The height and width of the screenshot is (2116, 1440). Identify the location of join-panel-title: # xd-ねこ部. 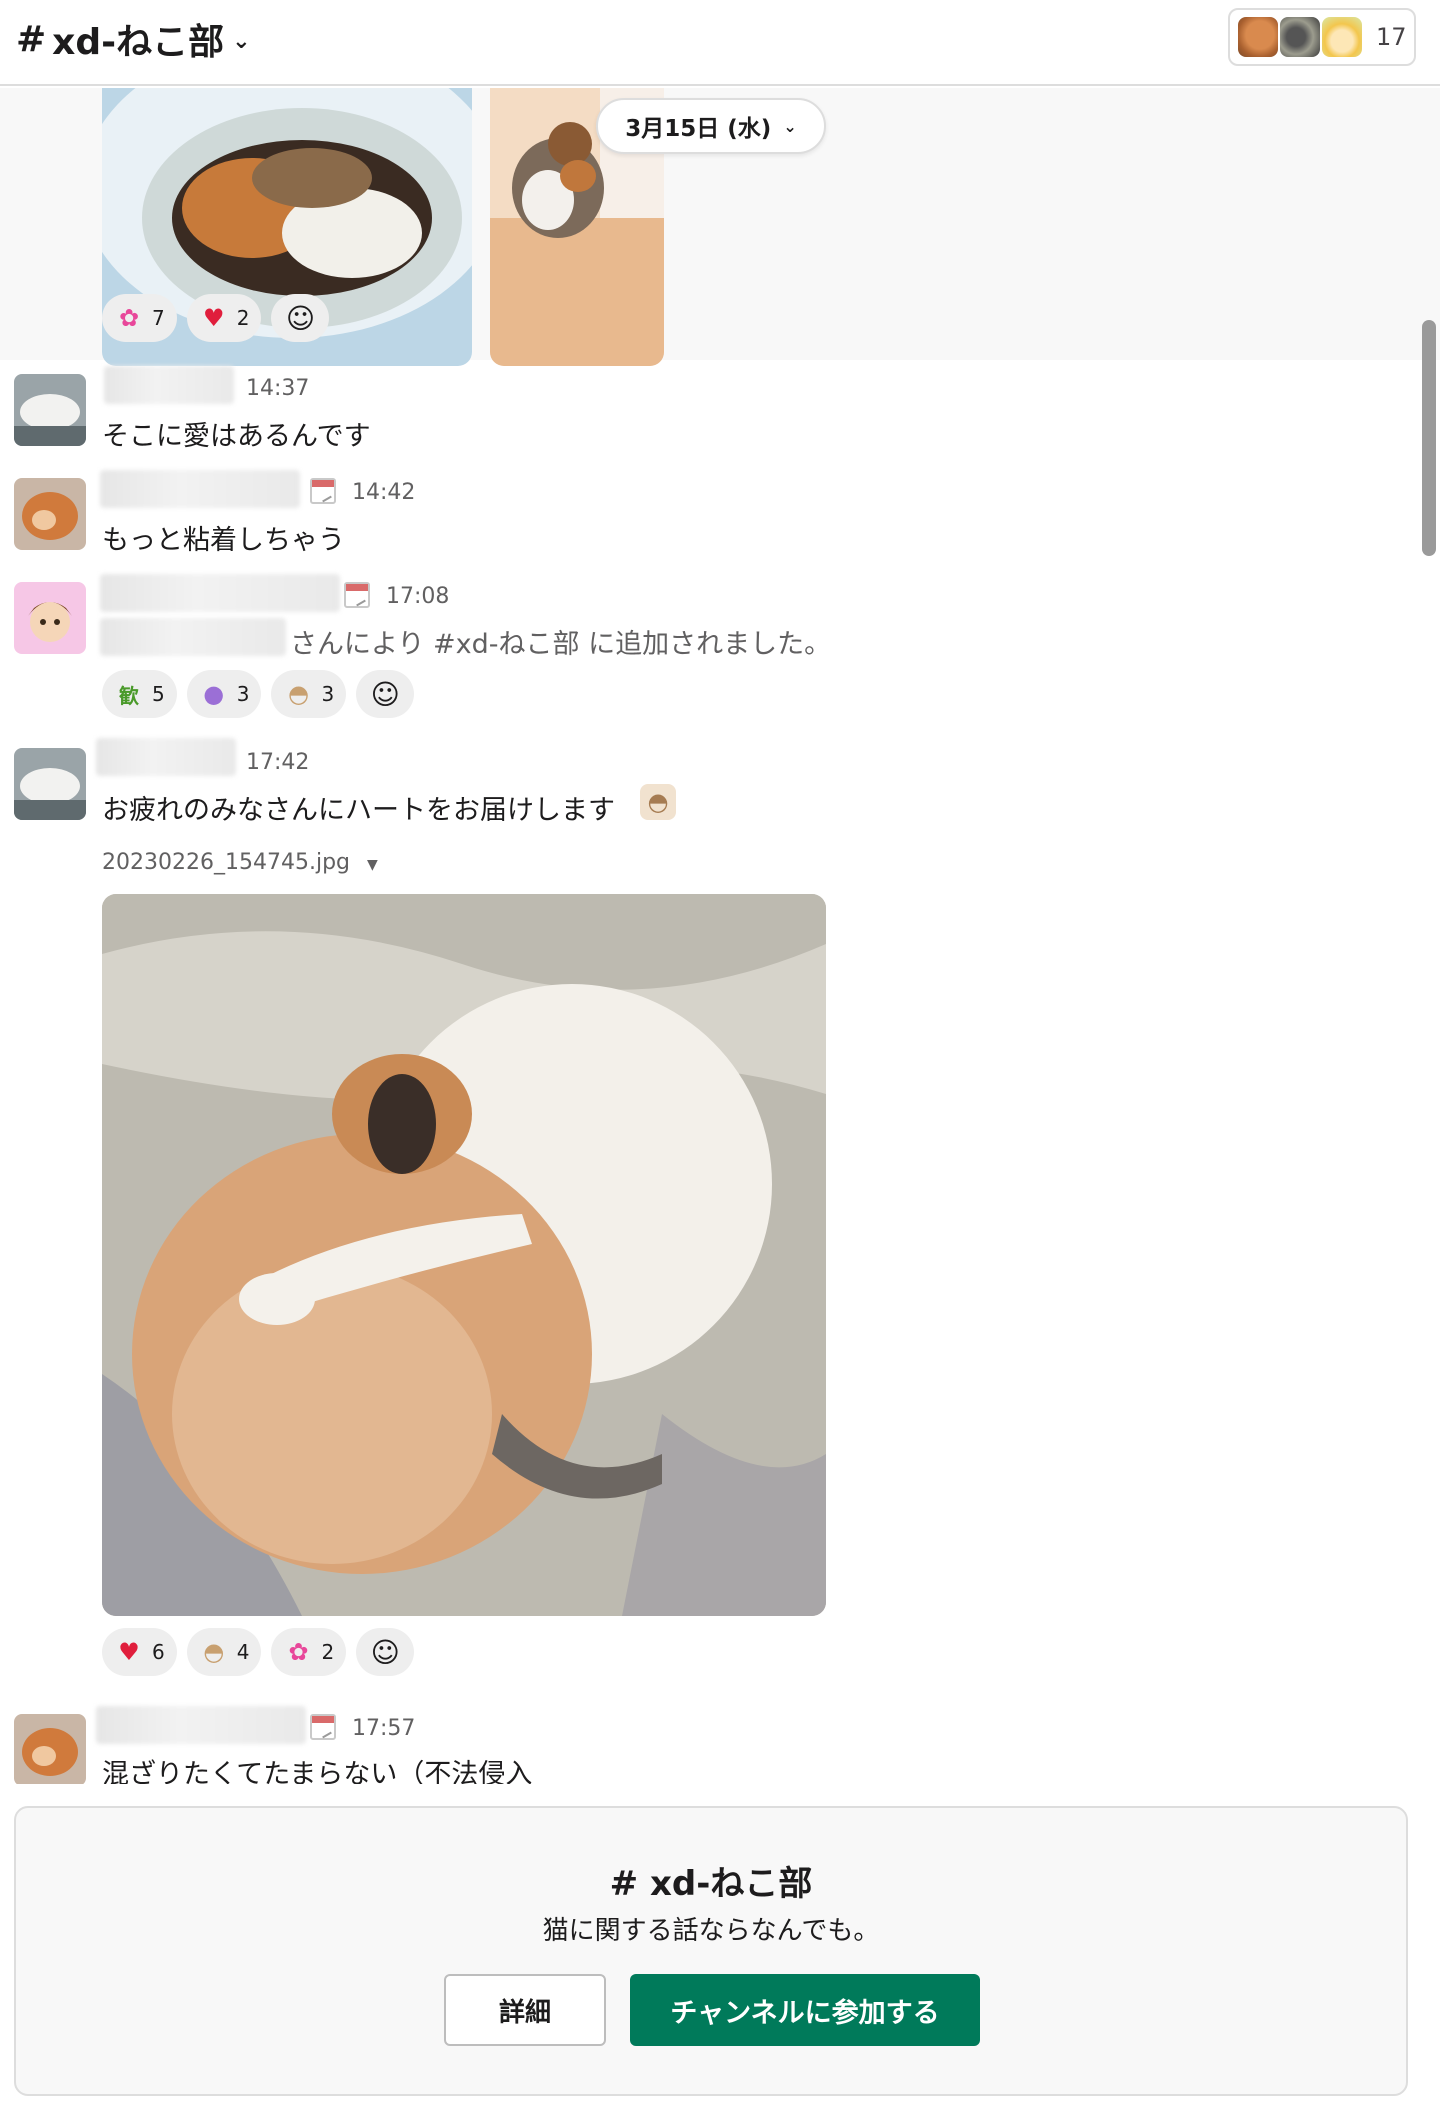
(711, 1884).